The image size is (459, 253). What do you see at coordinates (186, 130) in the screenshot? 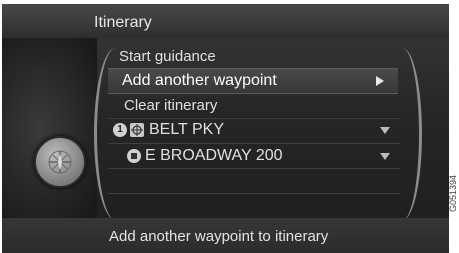
I see `waypoint-name: BELT PKY` at bounding box center [186, 130].